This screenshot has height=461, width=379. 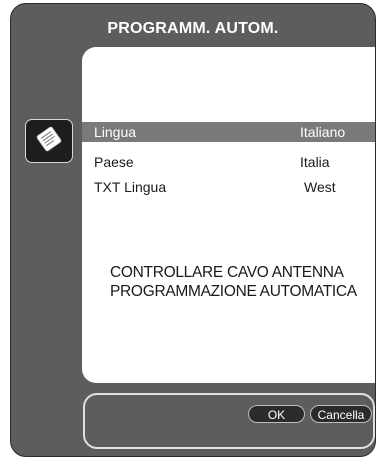 What do you see at coordinates (228, 162) in the screenshot?
I see `setting-row-paese: Paese Italia` at bounding box center [228, 162].